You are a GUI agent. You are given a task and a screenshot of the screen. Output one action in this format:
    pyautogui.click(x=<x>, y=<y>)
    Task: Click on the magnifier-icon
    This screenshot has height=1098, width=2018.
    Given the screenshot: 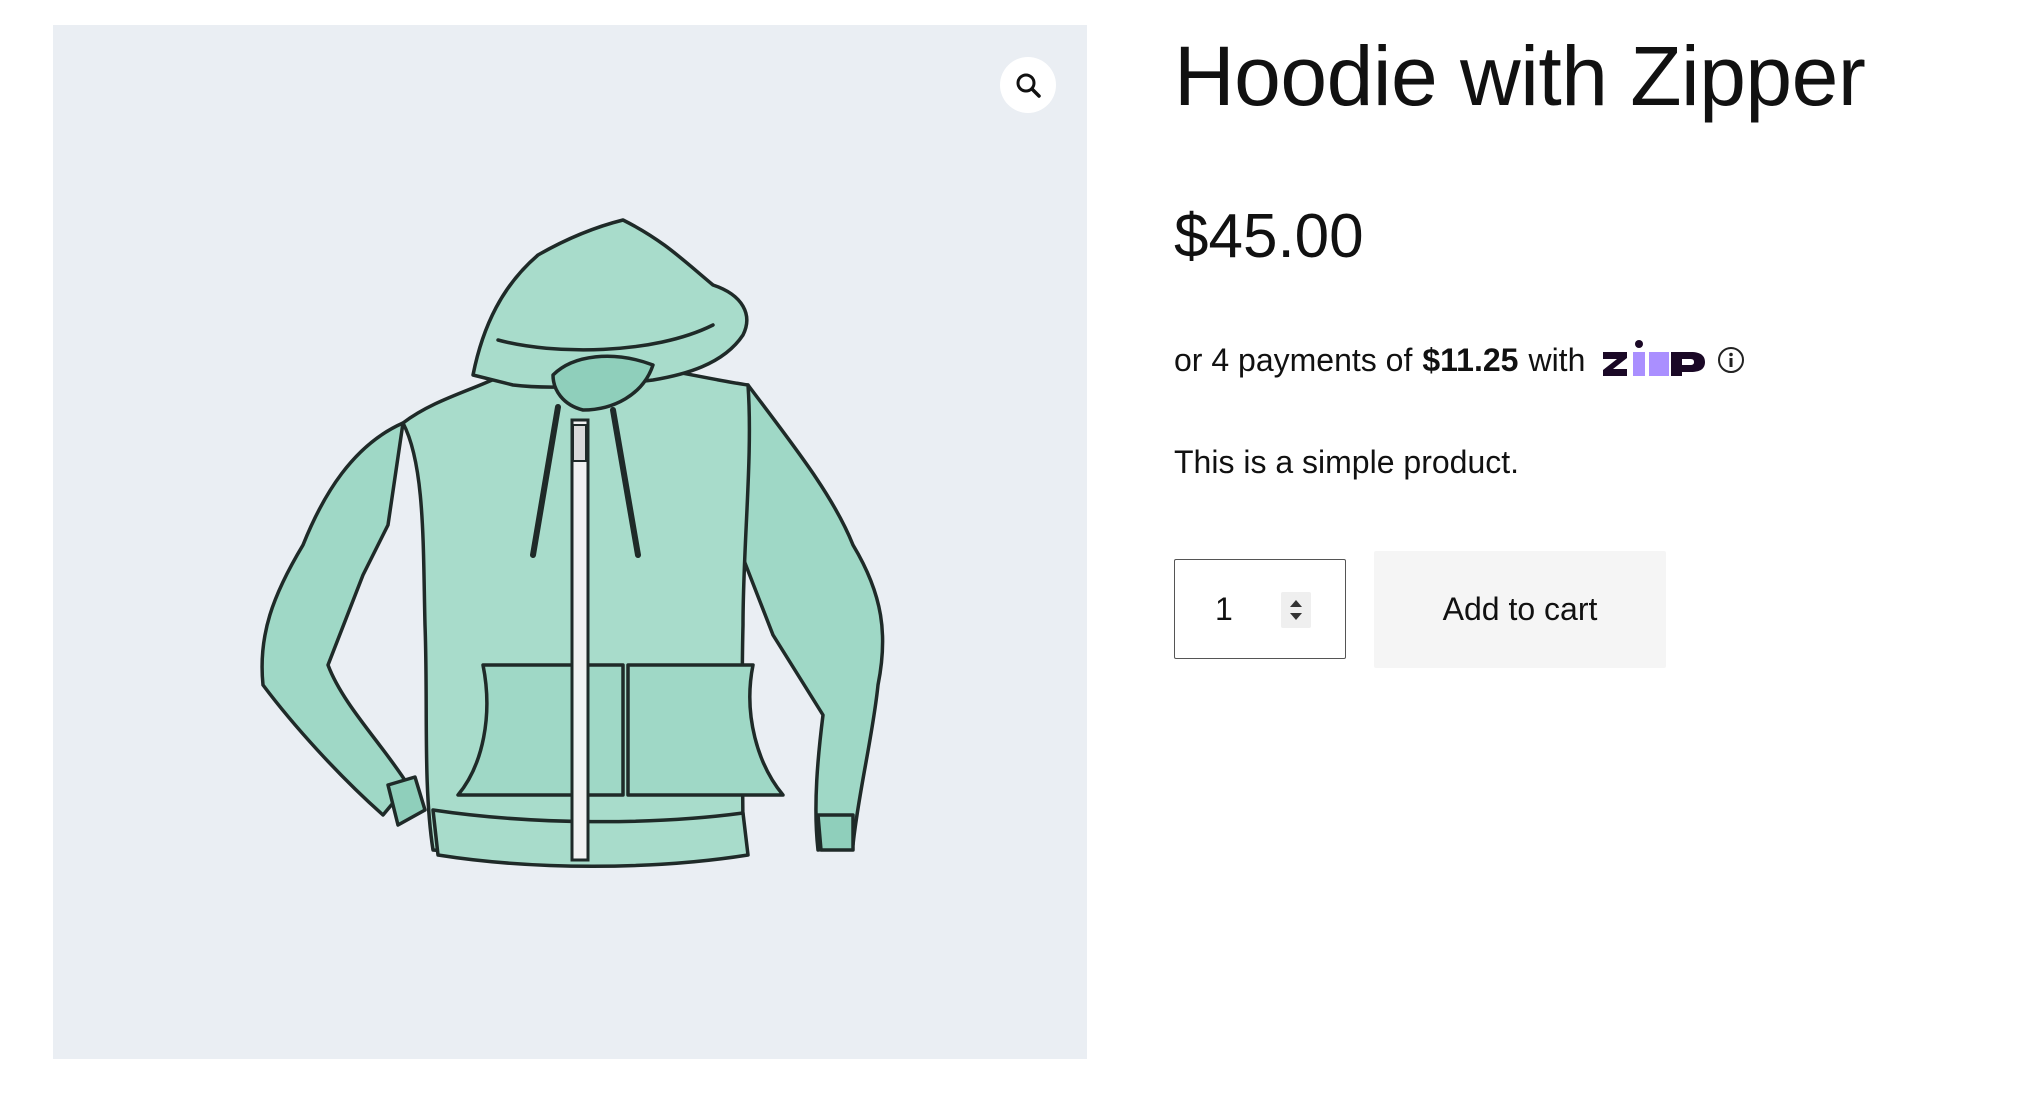 What is the action you would take?
    pyautogui.click(x=1028, y=85)
    